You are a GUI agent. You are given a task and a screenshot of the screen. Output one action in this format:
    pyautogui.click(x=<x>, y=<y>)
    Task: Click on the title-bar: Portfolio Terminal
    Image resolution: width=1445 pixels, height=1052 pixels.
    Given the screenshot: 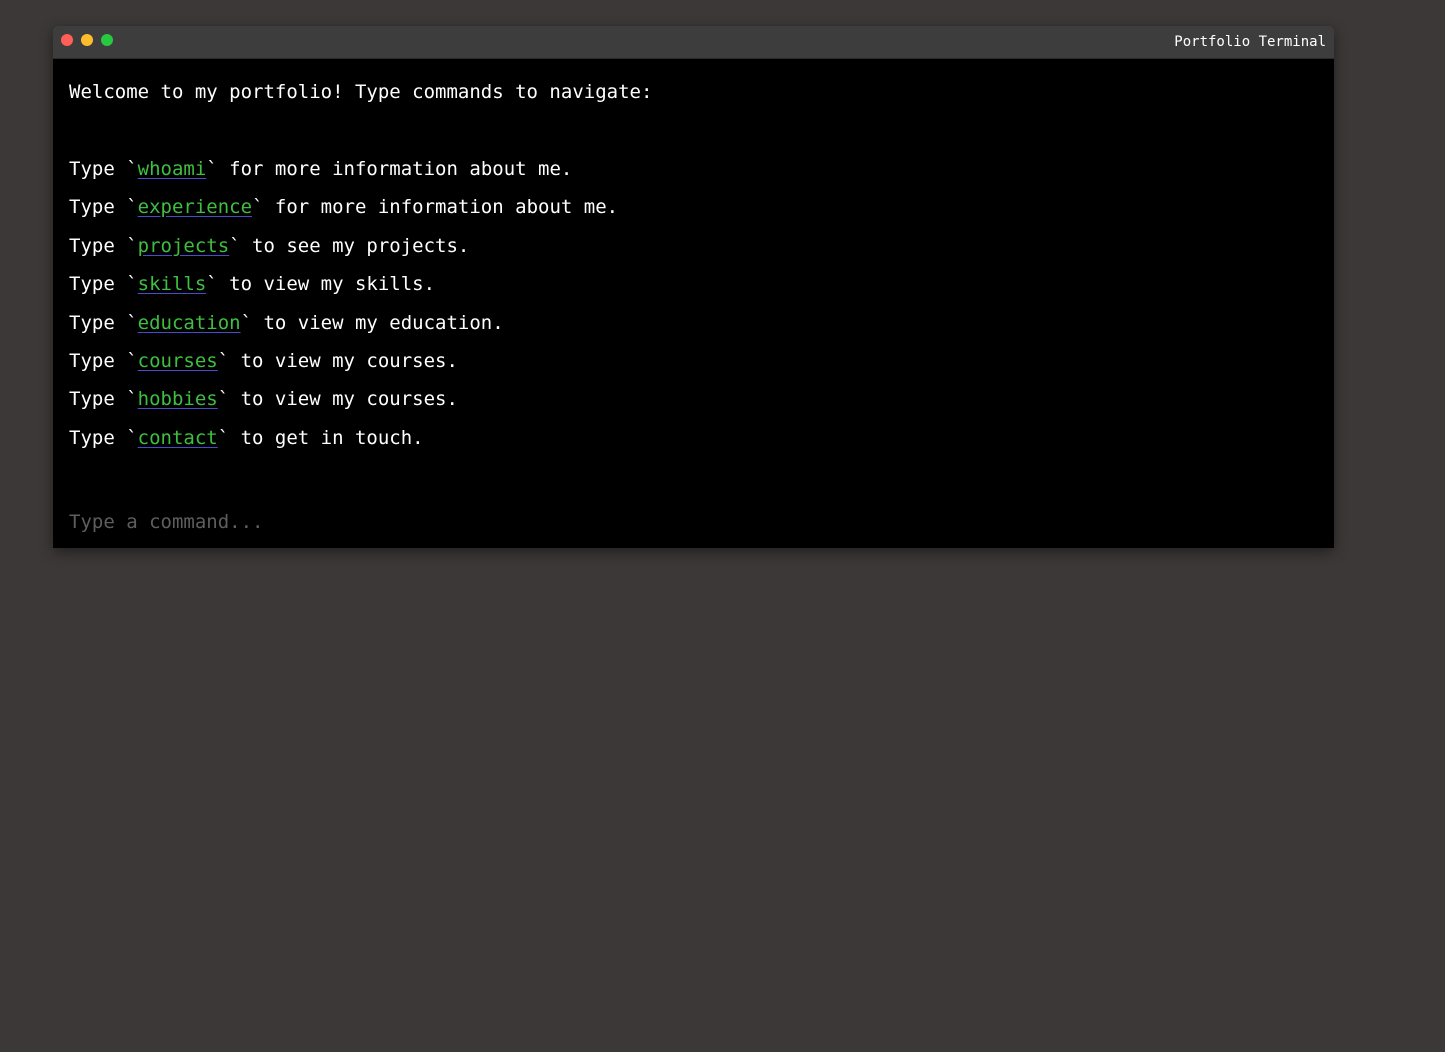 What is the action you would take?
    pyautogui.click(x=693, y=42)
    